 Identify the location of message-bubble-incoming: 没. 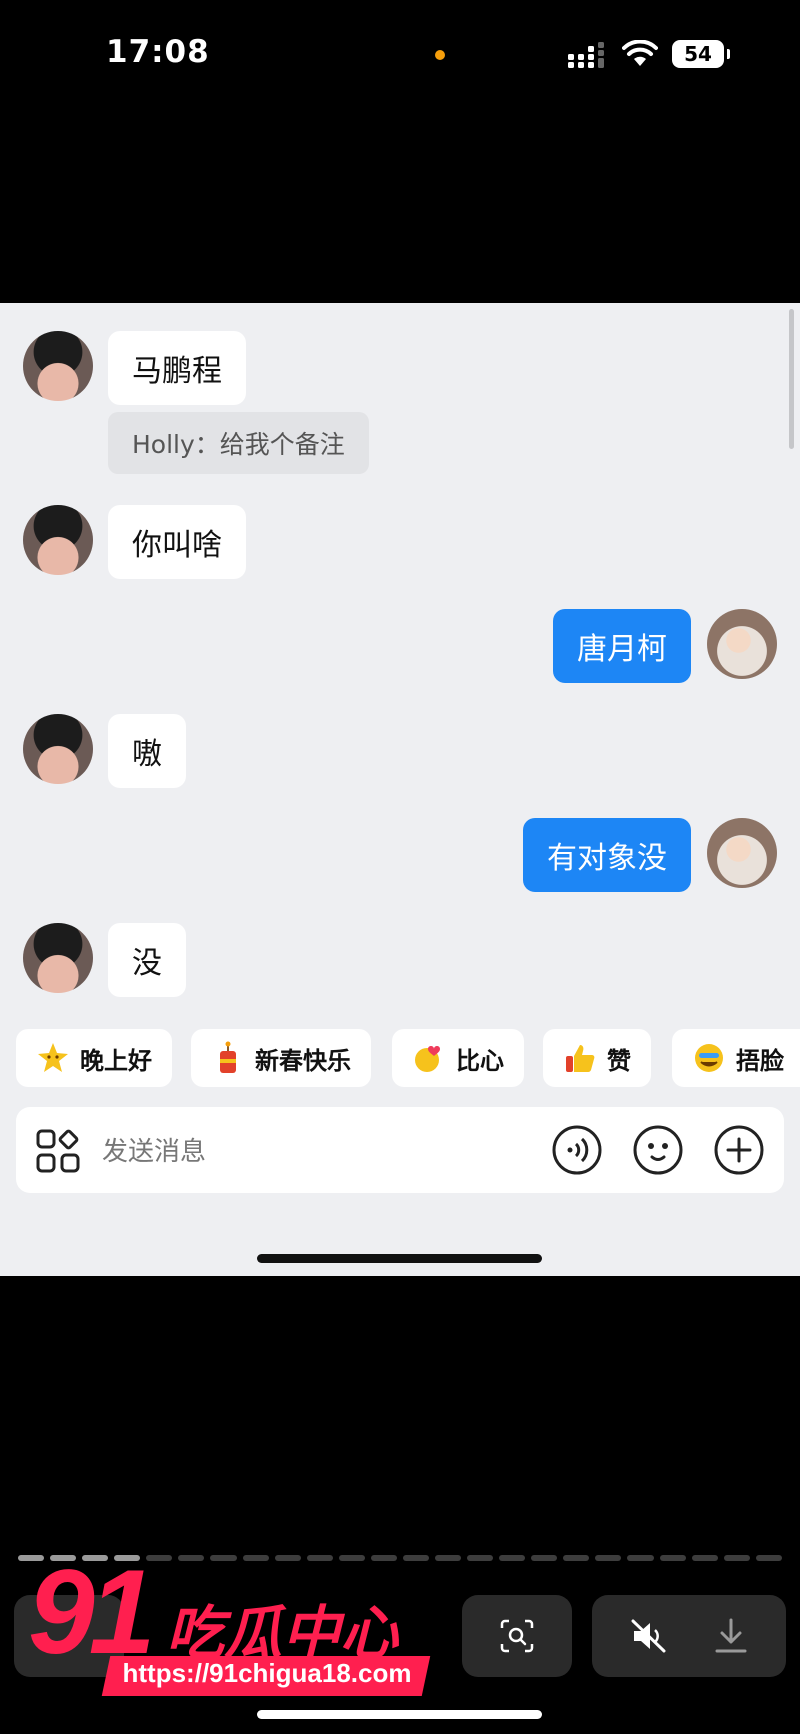
(147, 960).